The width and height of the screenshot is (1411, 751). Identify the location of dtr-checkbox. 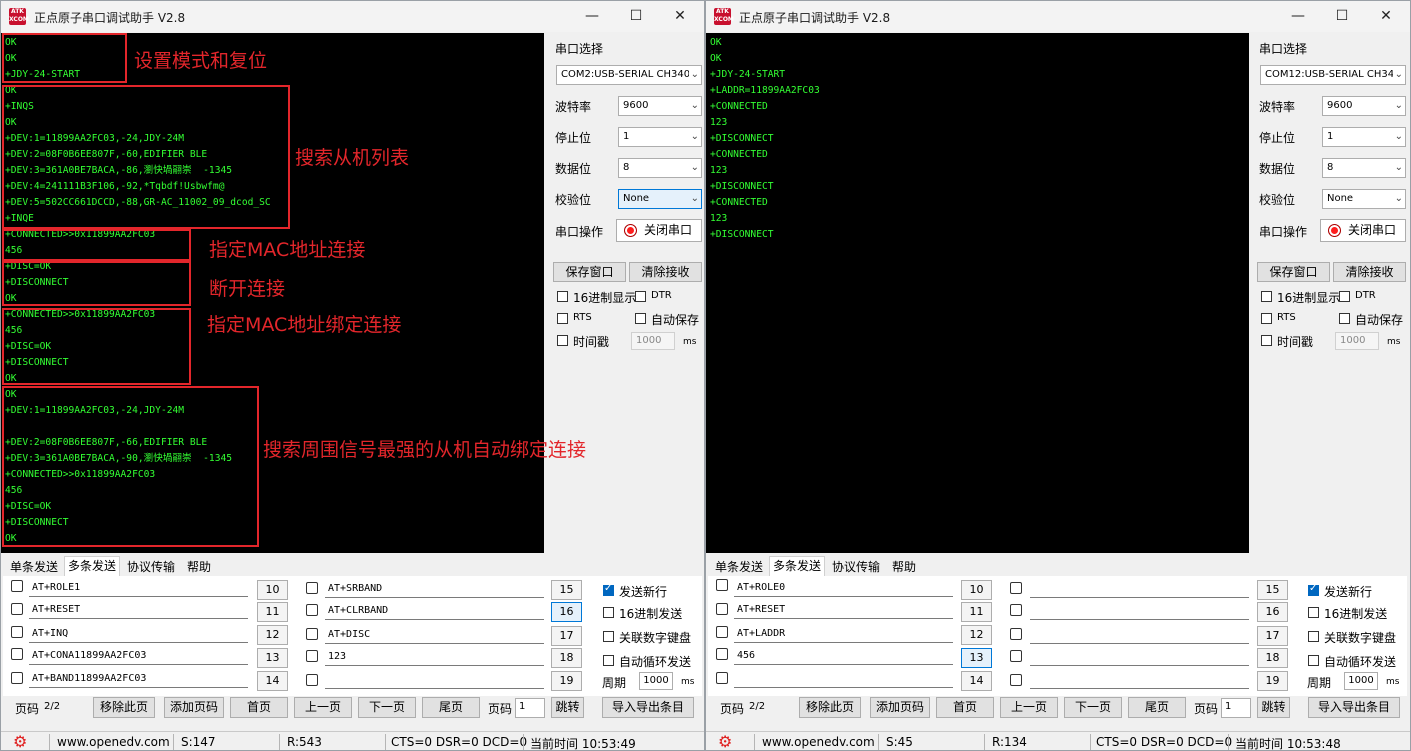
(1344, 296).